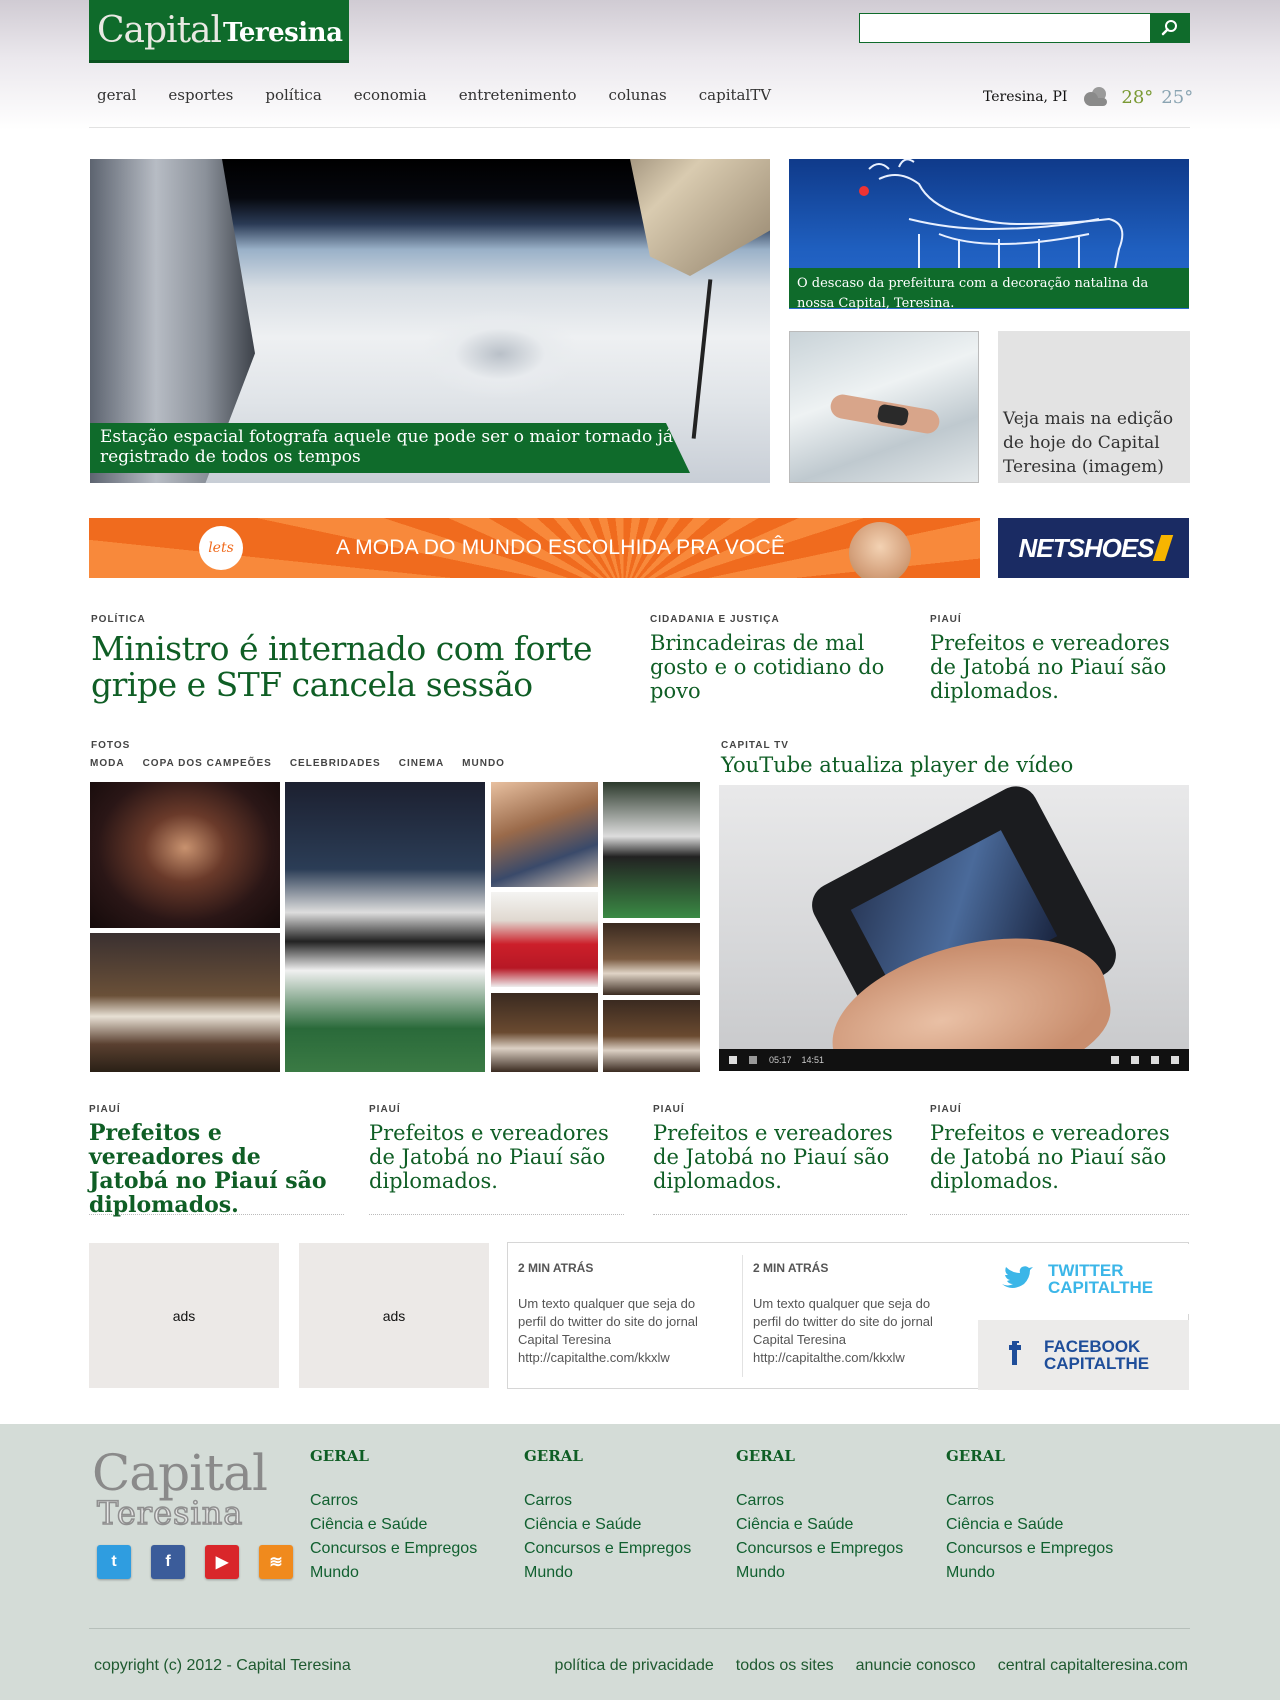  I want to click on weather-widget: Teresina, PI 28° 25°, so click(1088, 97).